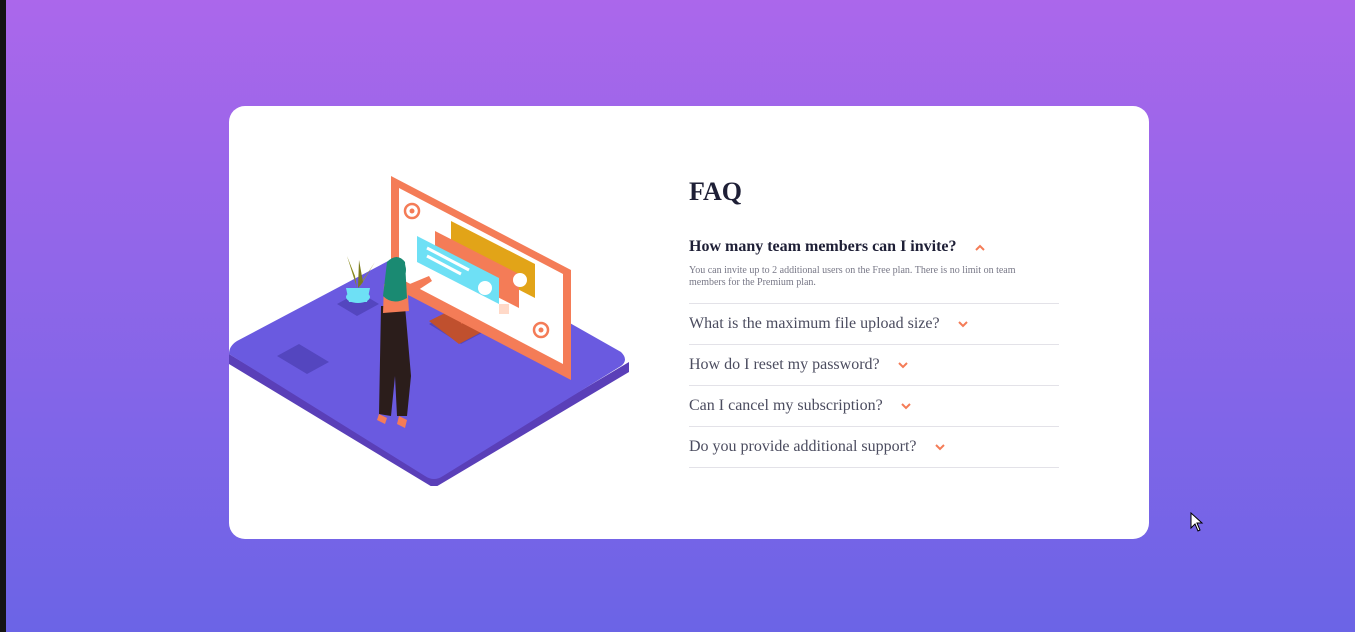  I want to click on faq-question: Do you provide additional support?, so click(803, 446).